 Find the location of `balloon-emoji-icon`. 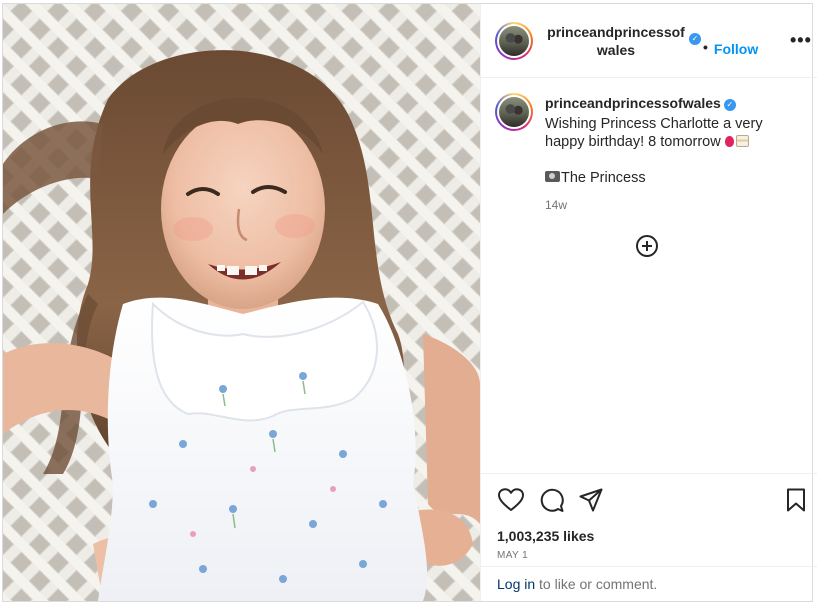

balloon-emoji-icon is located at coordinates (729, 141).